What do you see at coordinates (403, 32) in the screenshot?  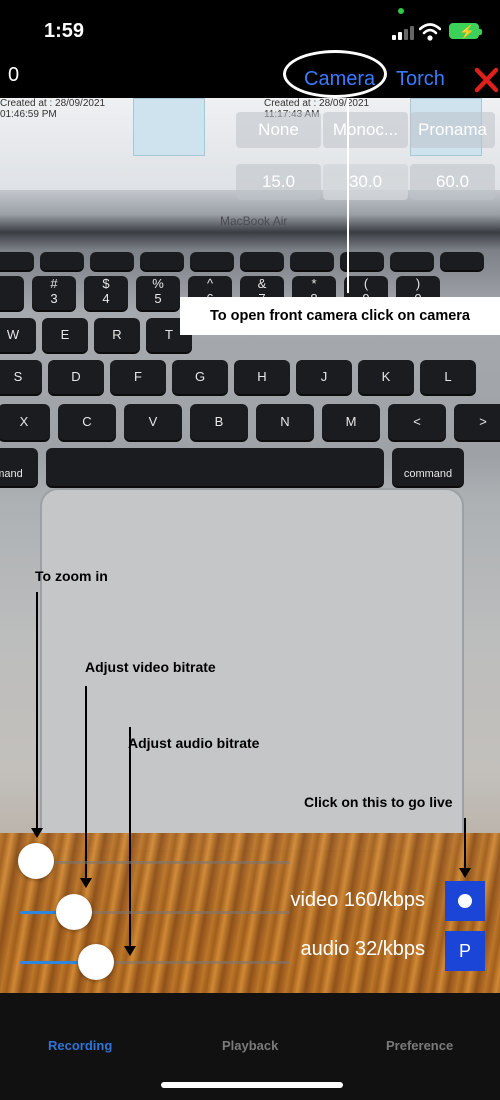 I see `cellular-signal-icon` at bounding box center [403, 32].